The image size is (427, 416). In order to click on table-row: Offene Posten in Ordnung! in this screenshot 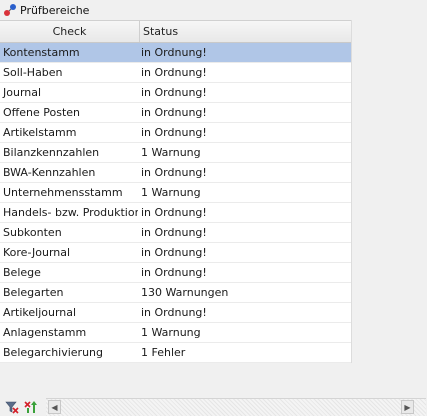, I will do `click(175, 113)`.